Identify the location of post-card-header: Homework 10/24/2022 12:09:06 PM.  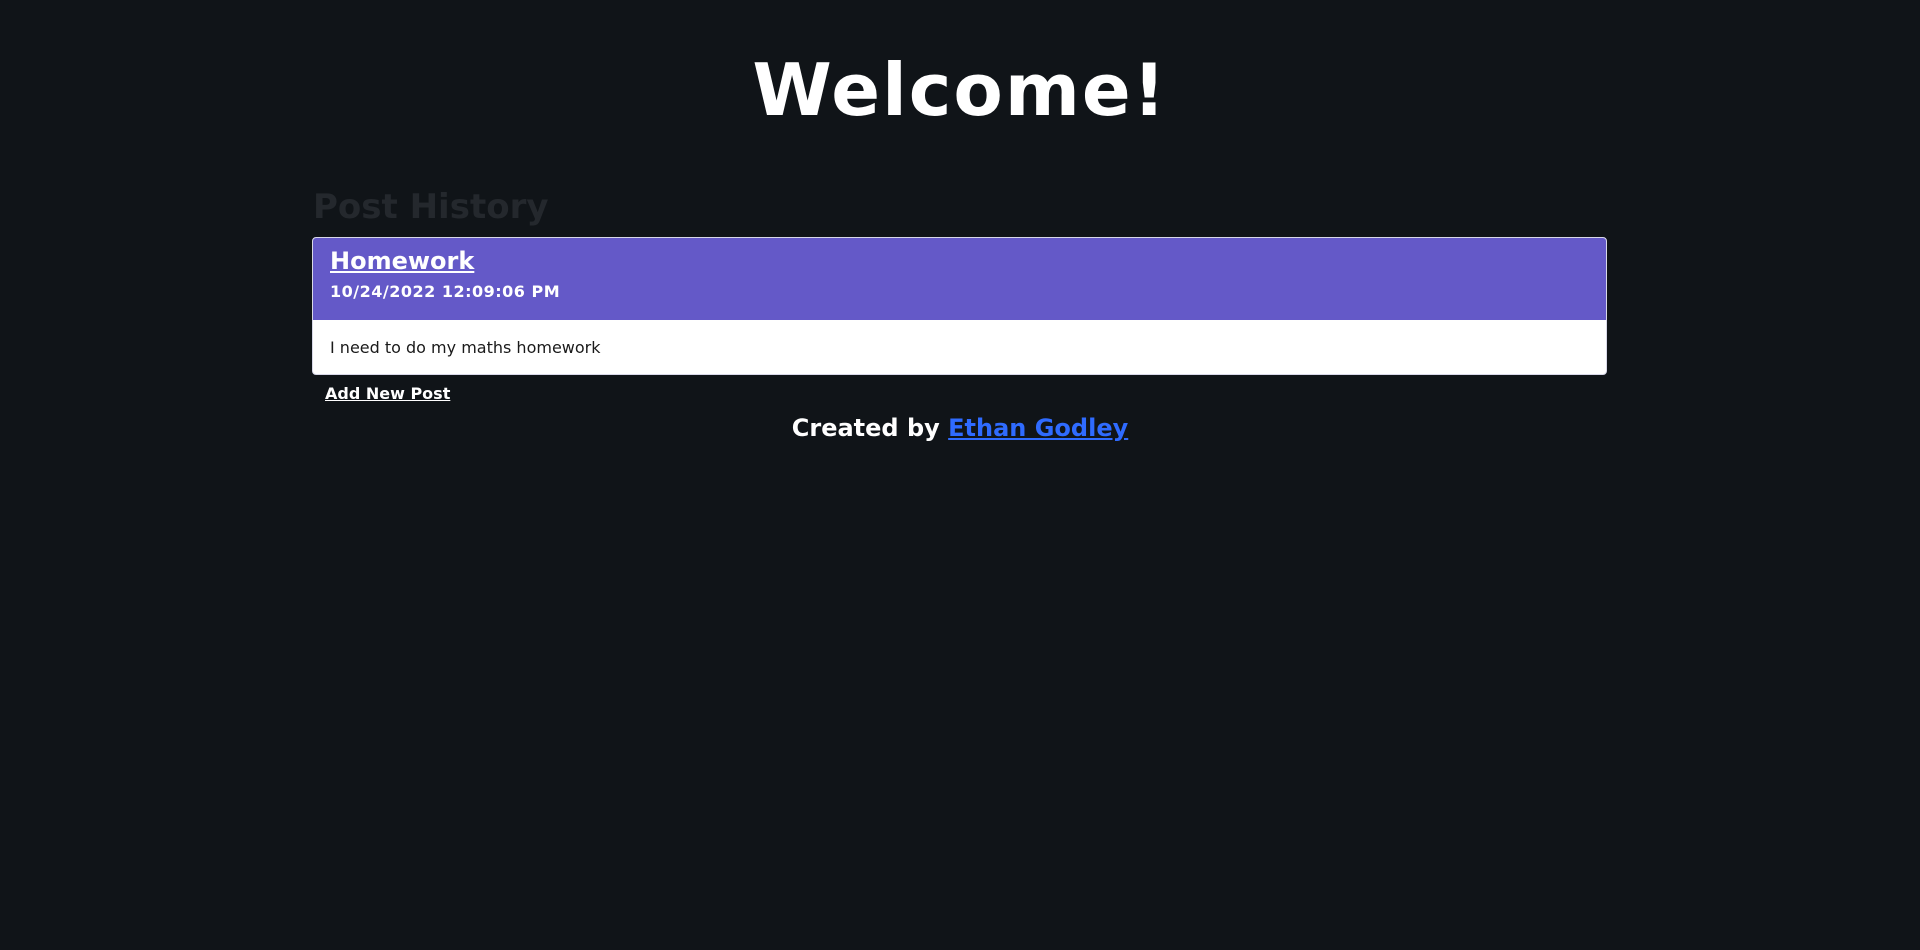
(959, 279).